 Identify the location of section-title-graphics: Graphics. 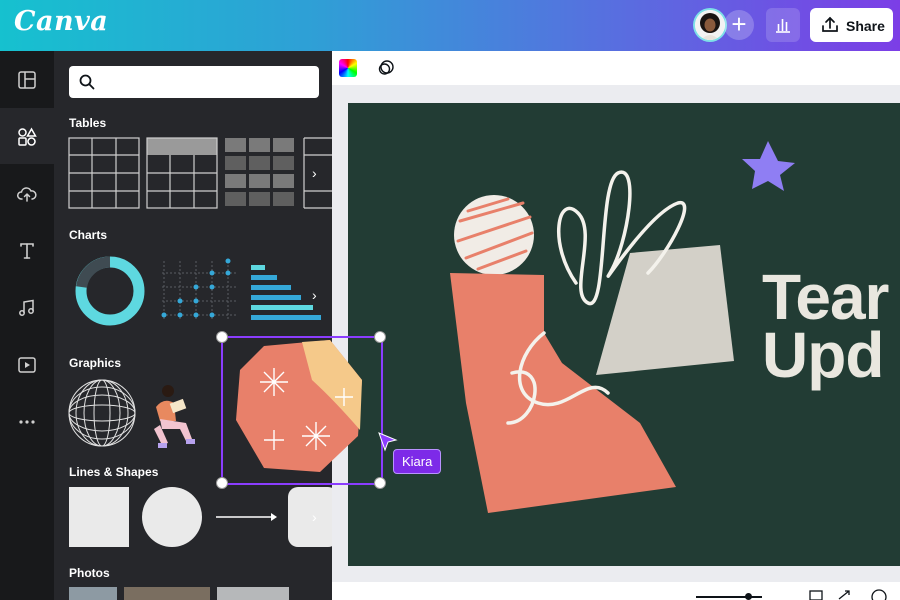
(95, 363).